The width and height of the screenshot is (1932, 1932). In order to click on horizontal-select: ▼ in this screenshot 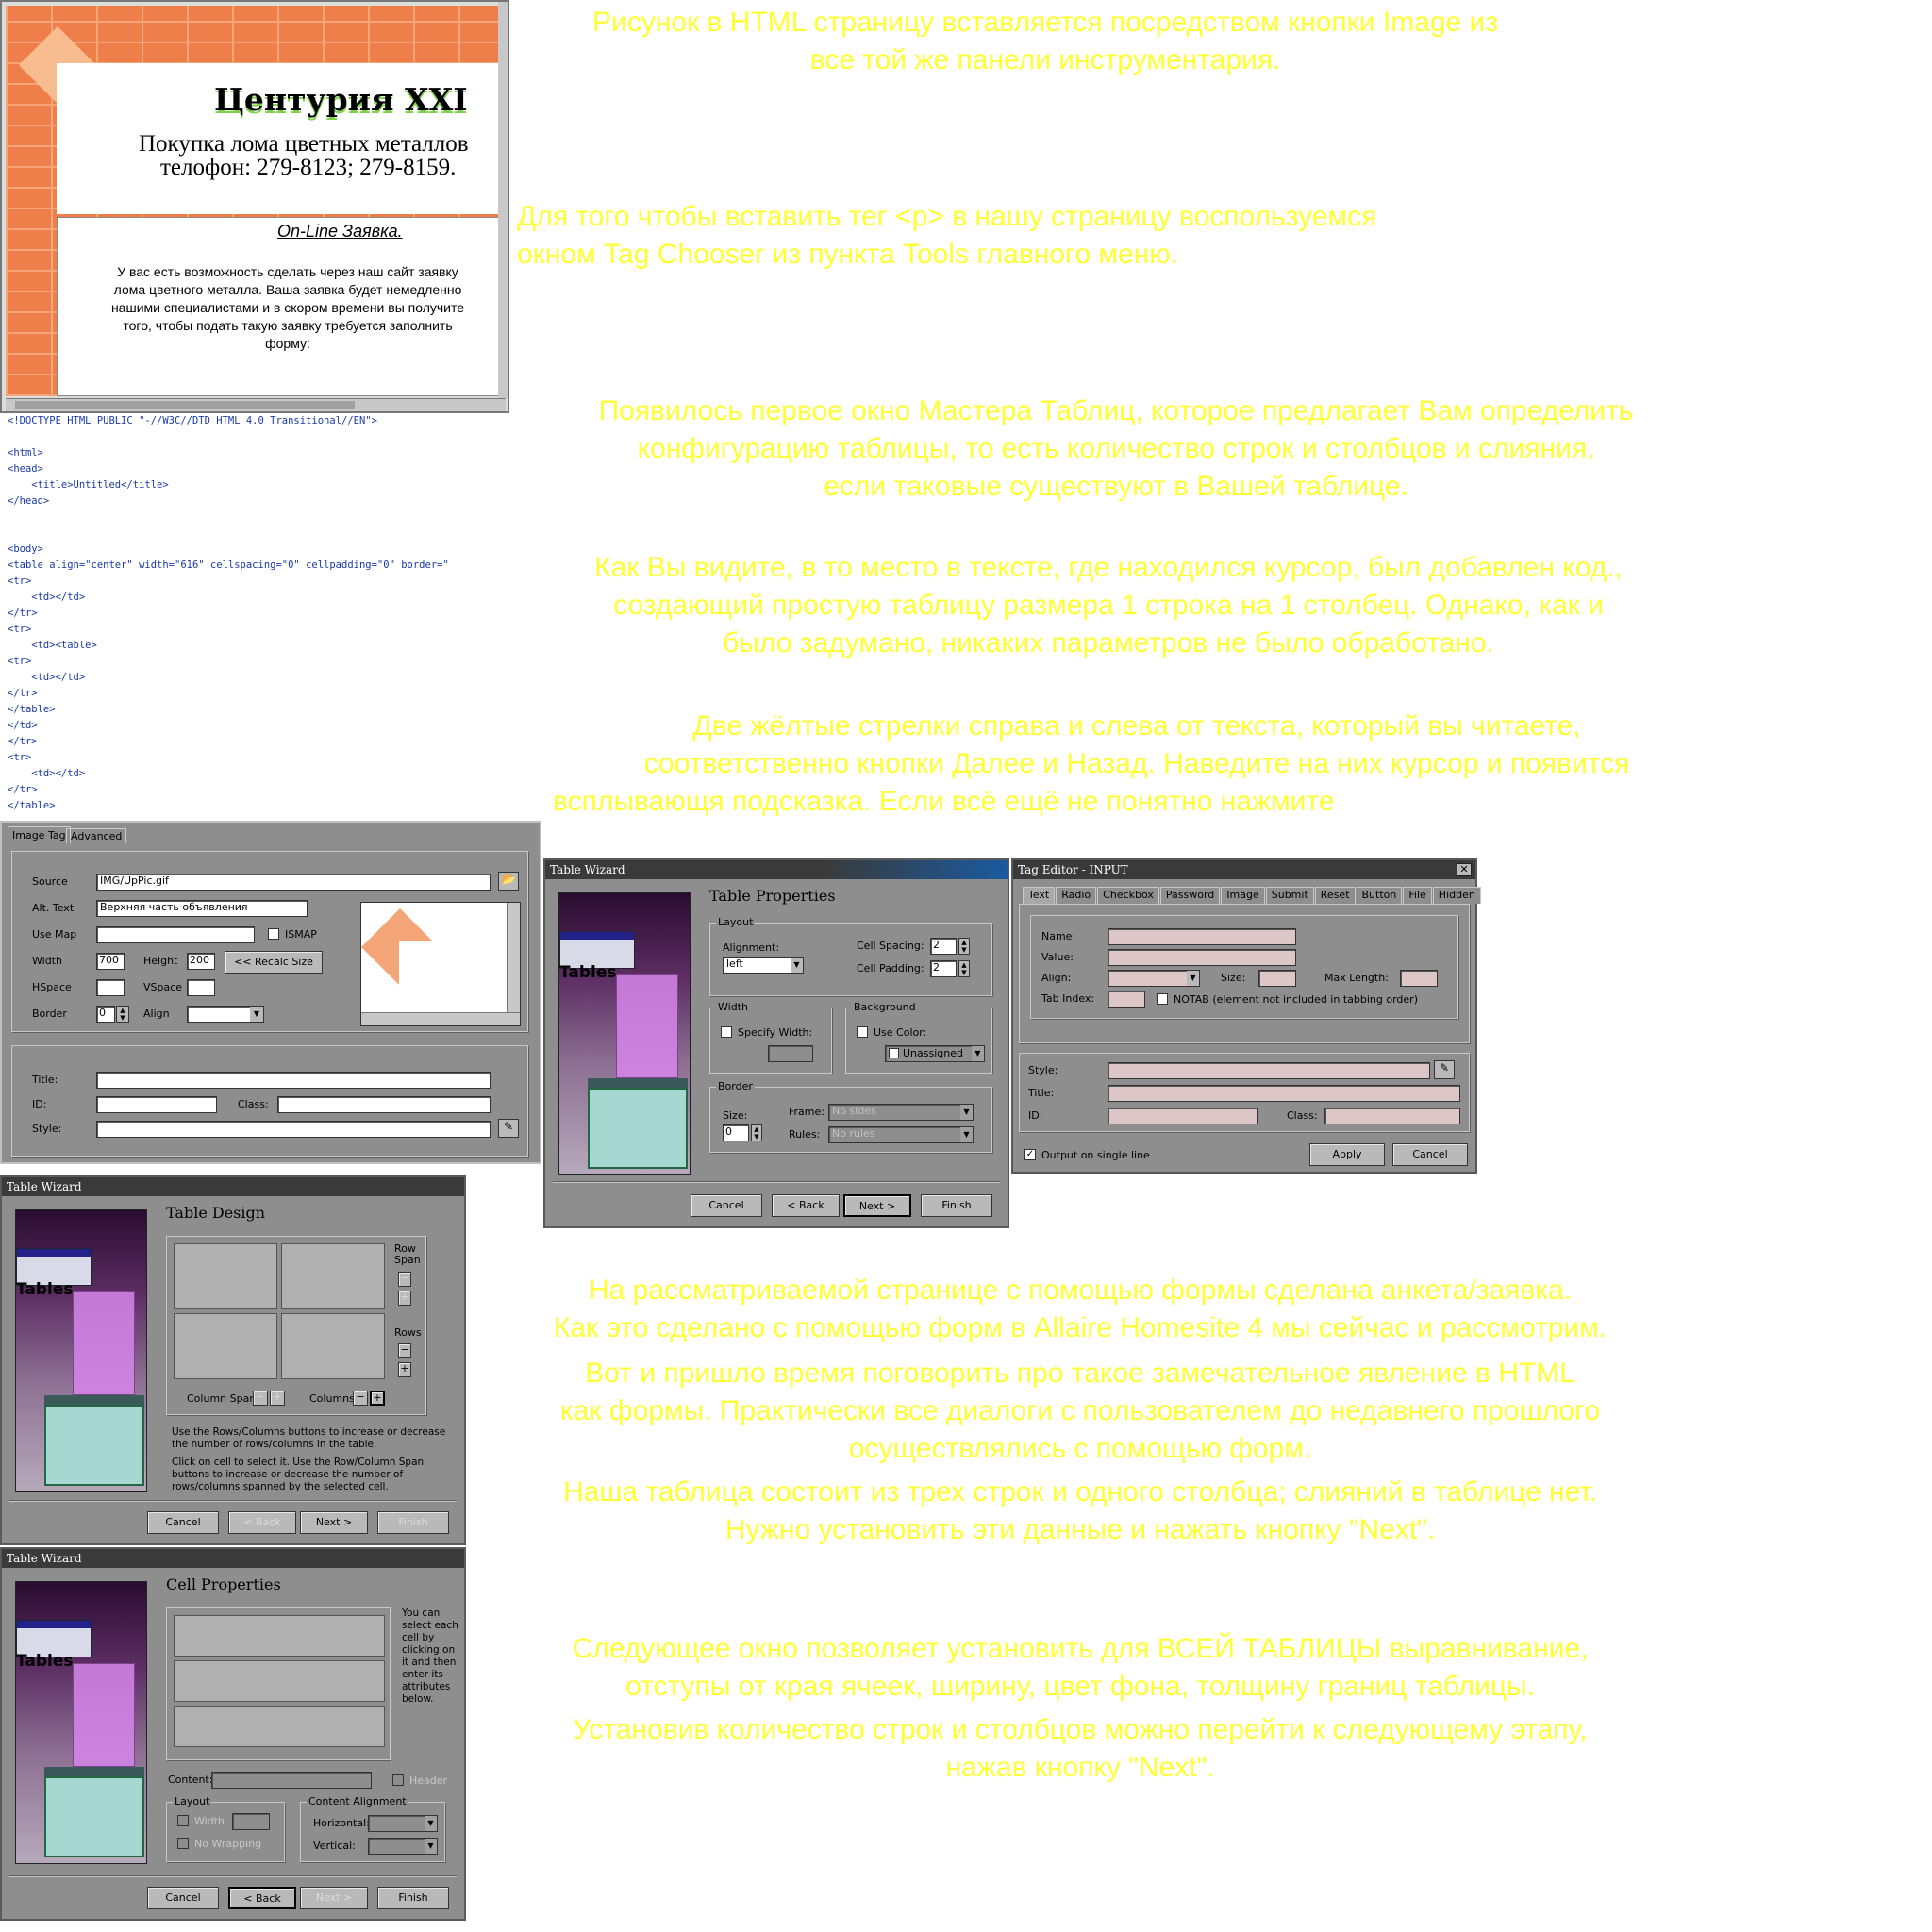, I will do `click(403, 1824)`.